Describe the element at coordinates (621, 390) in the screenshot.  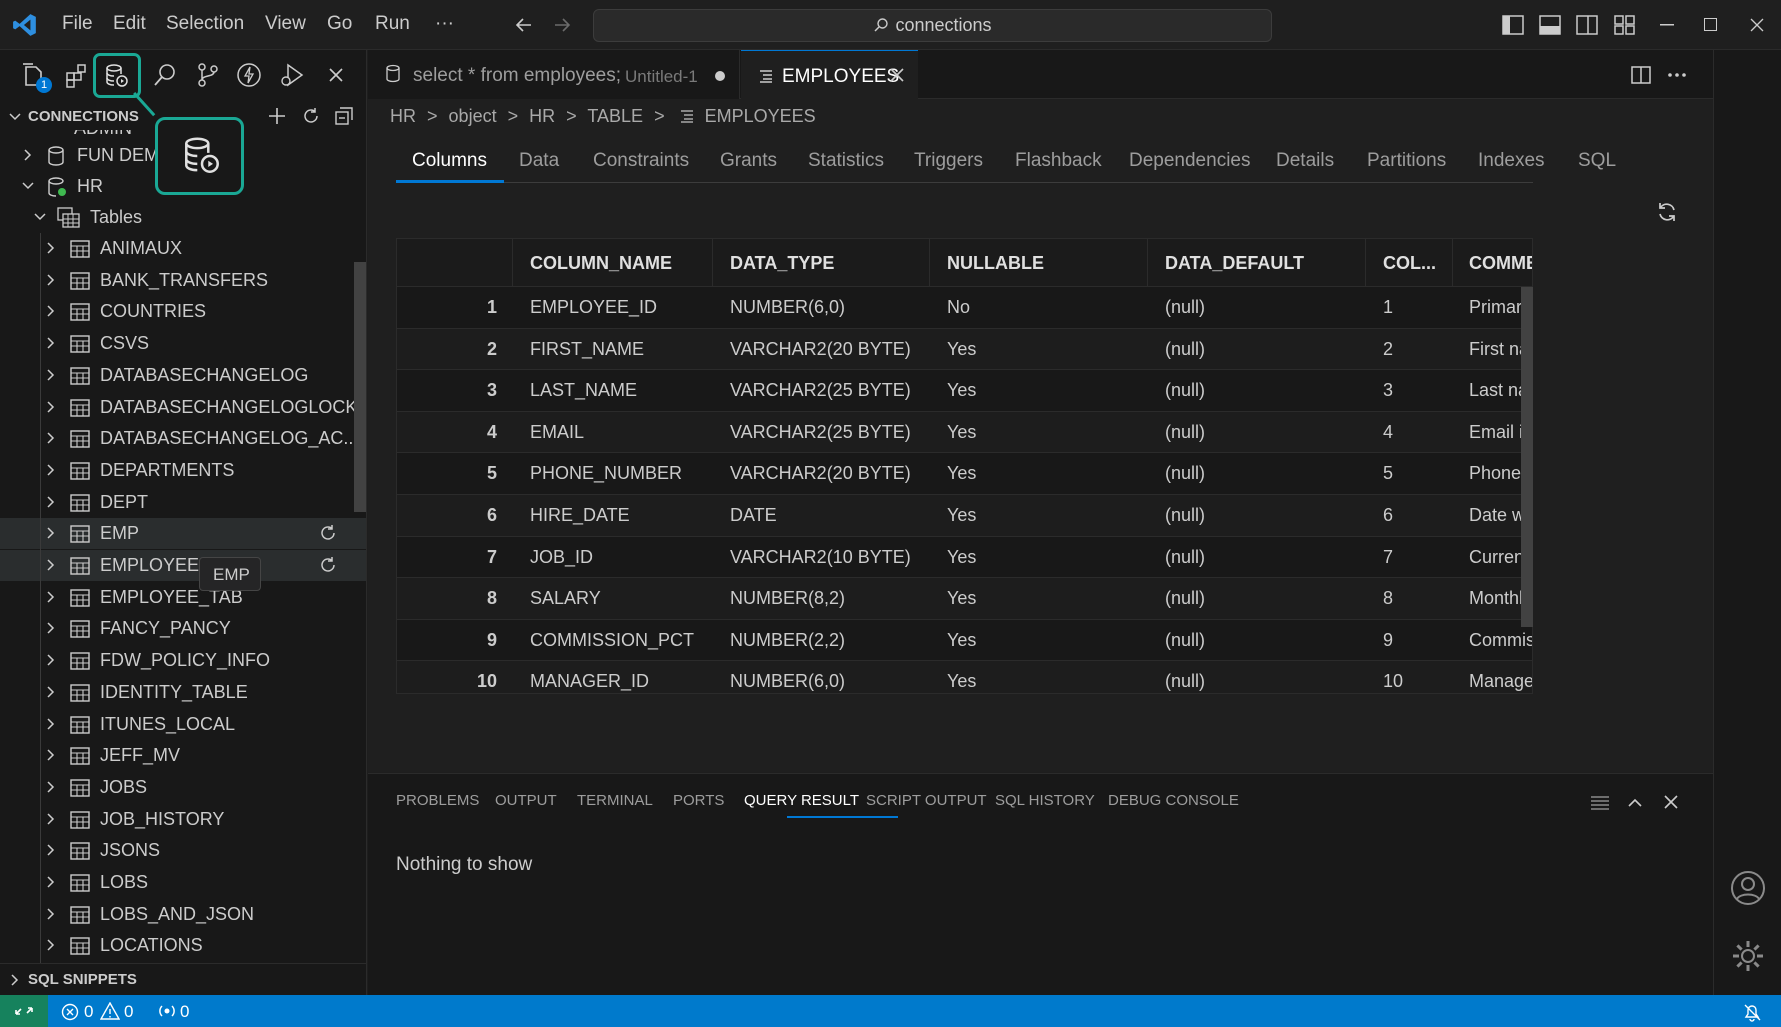
I see `grid-cell: LAST_NAME` at that location.